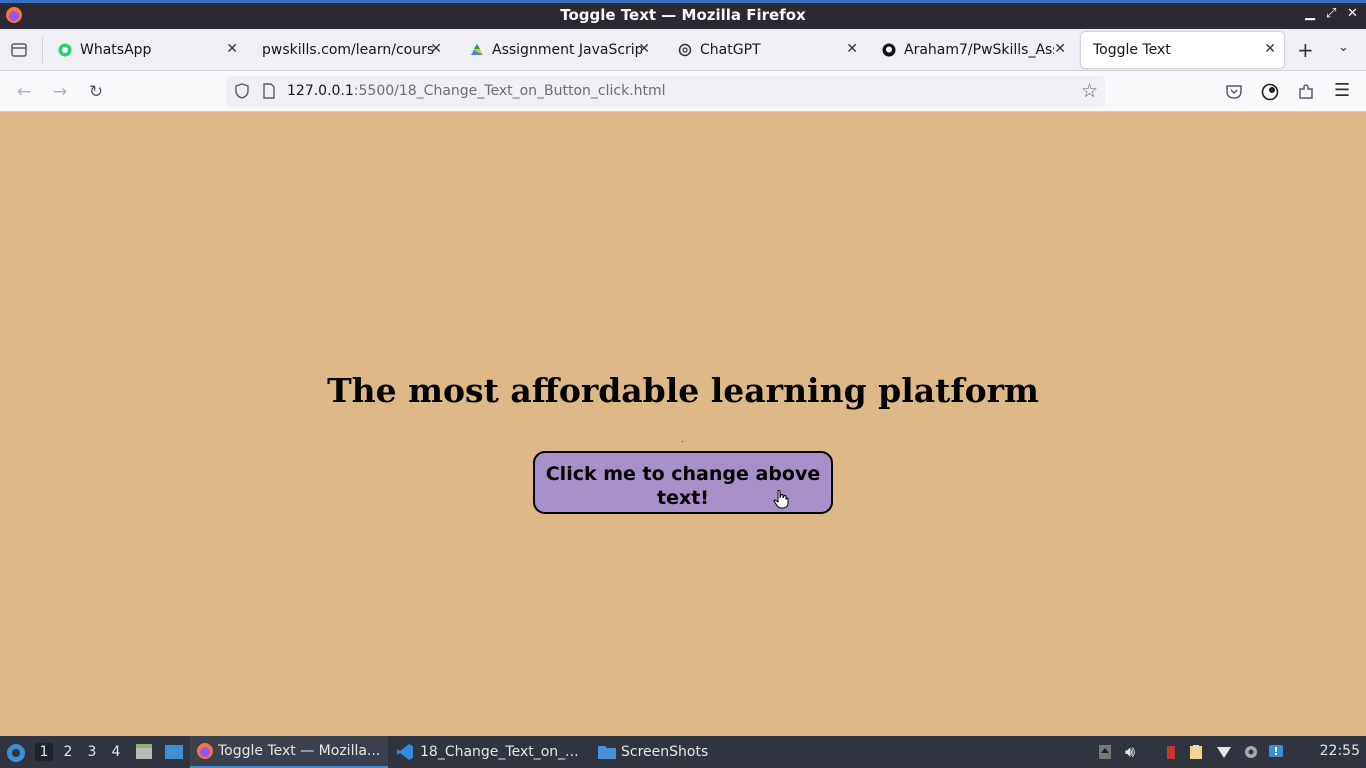  I want to click on tab-toggle-text: Toggle Text ✕, so click(1182, 50).